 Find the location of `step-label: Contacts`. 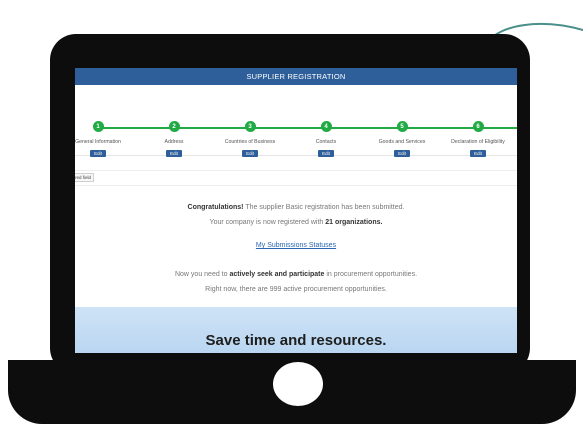

step-label: Contacts is located at coordinates (326, 141).